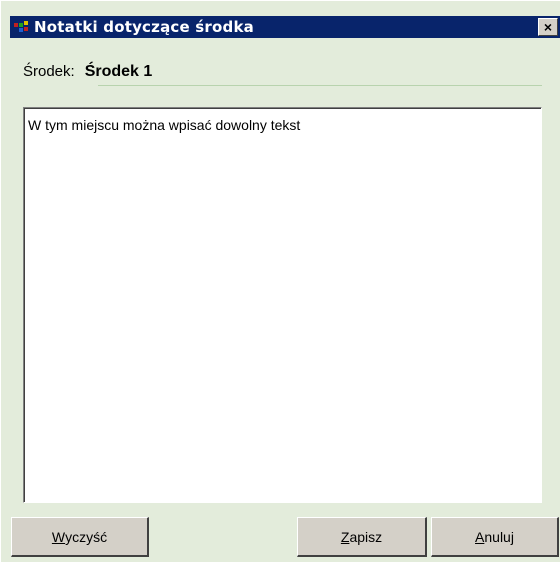 The height and width of the screenshot is (562, 560). I want to click on cancel-accelerator: A, so click(480, 536).